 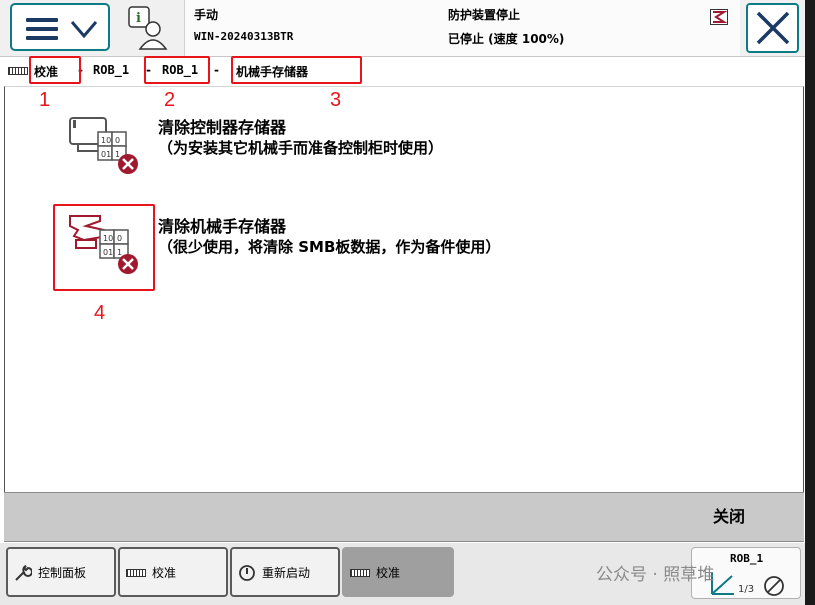 What do you see at coordinates (170, 100) in the screenshot?
I see `annotation-number-2: 2` at bounding box center [170, 100].